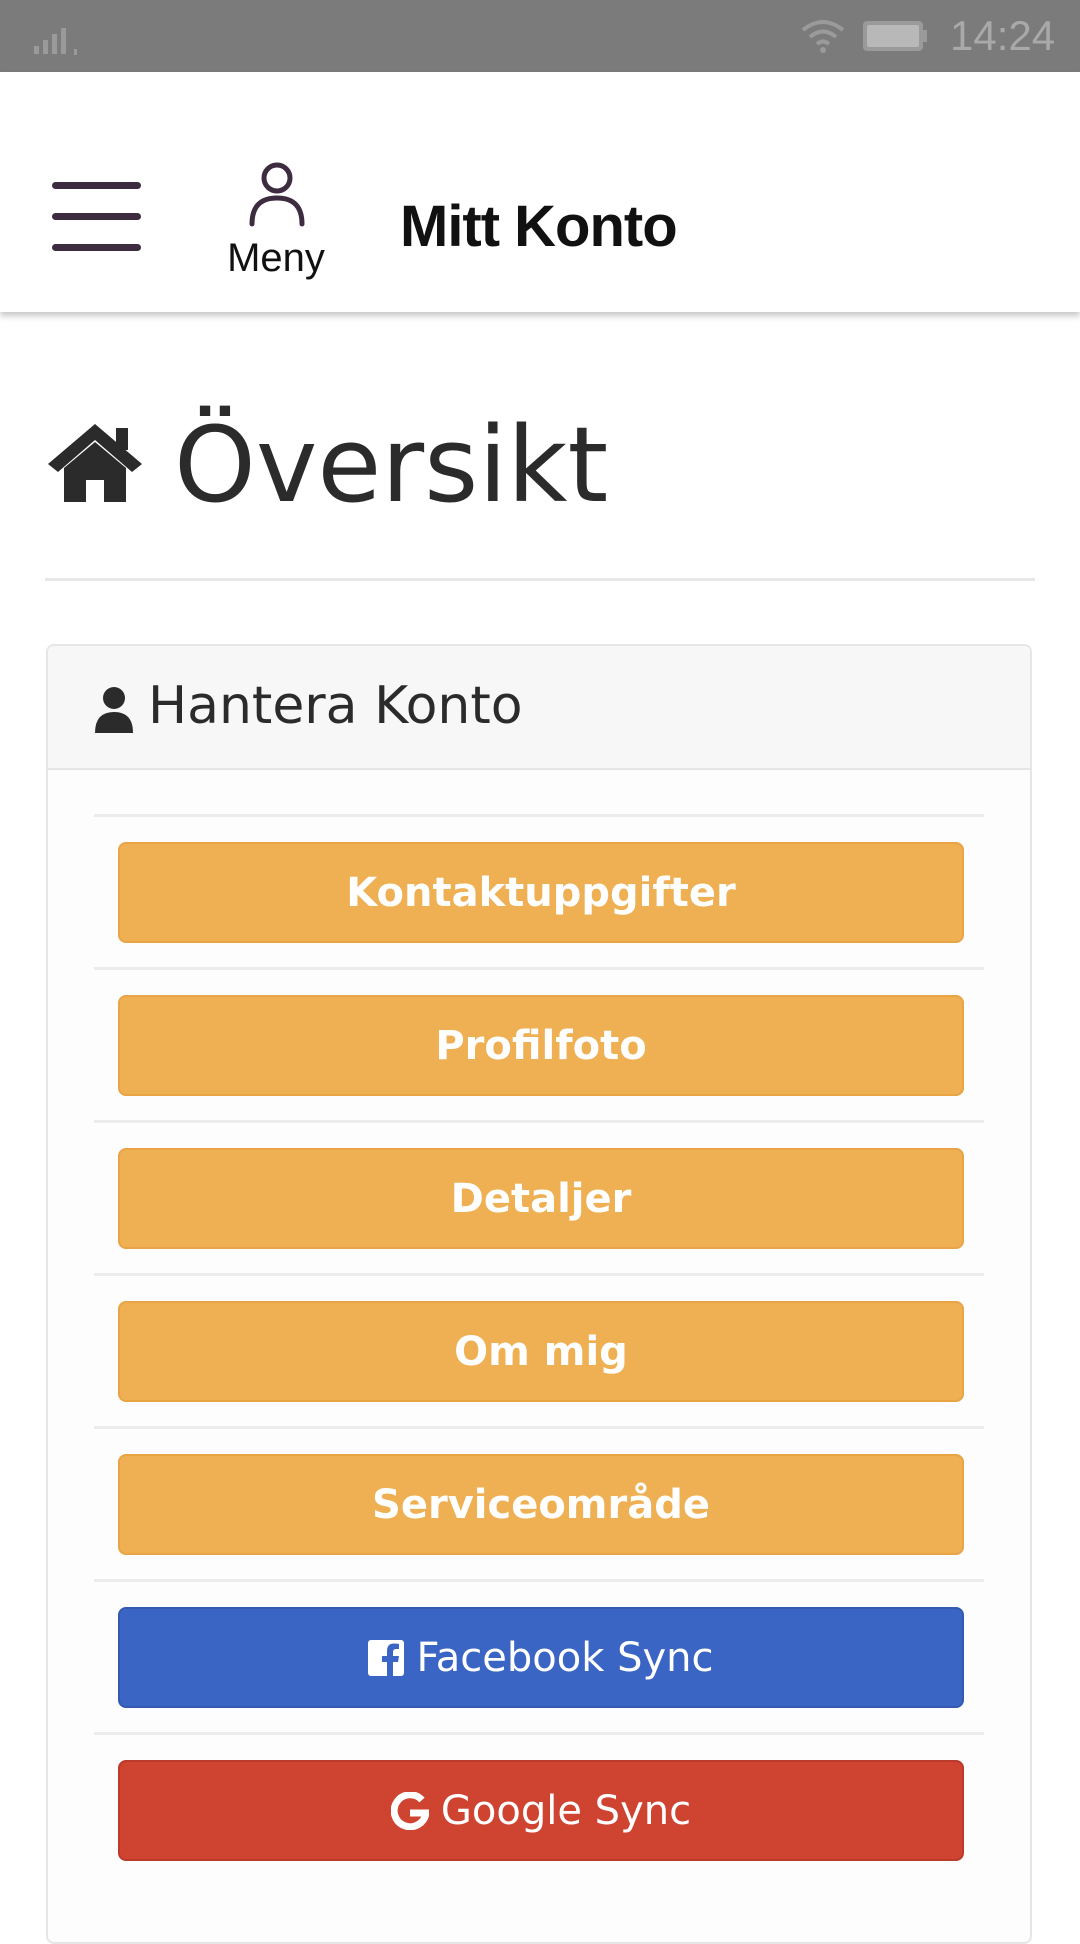 This screenshot has height=1944, width=1080. I want to click on profile-photo-button: Profilfoto, so click(541, 1045).